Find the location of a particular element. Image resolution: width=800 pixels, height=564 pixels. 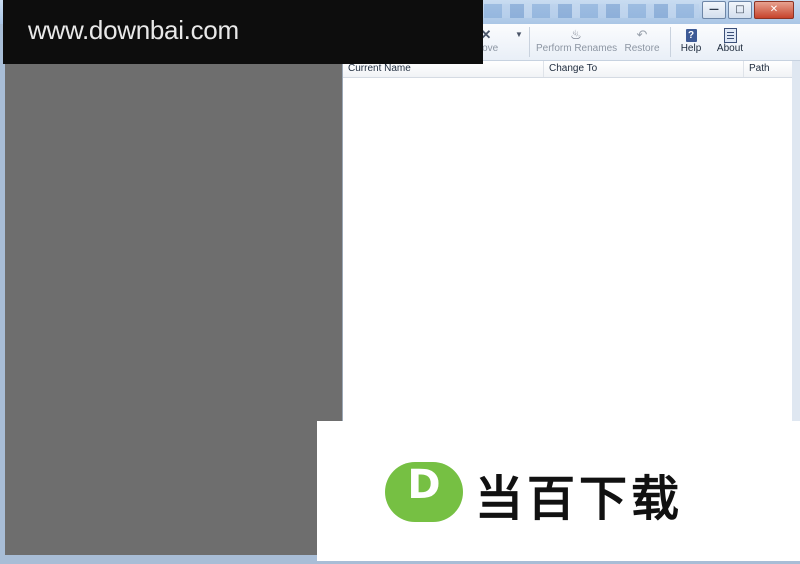

watermark-logo-banner: D 当百下载 is located at coordinates (558, 491).